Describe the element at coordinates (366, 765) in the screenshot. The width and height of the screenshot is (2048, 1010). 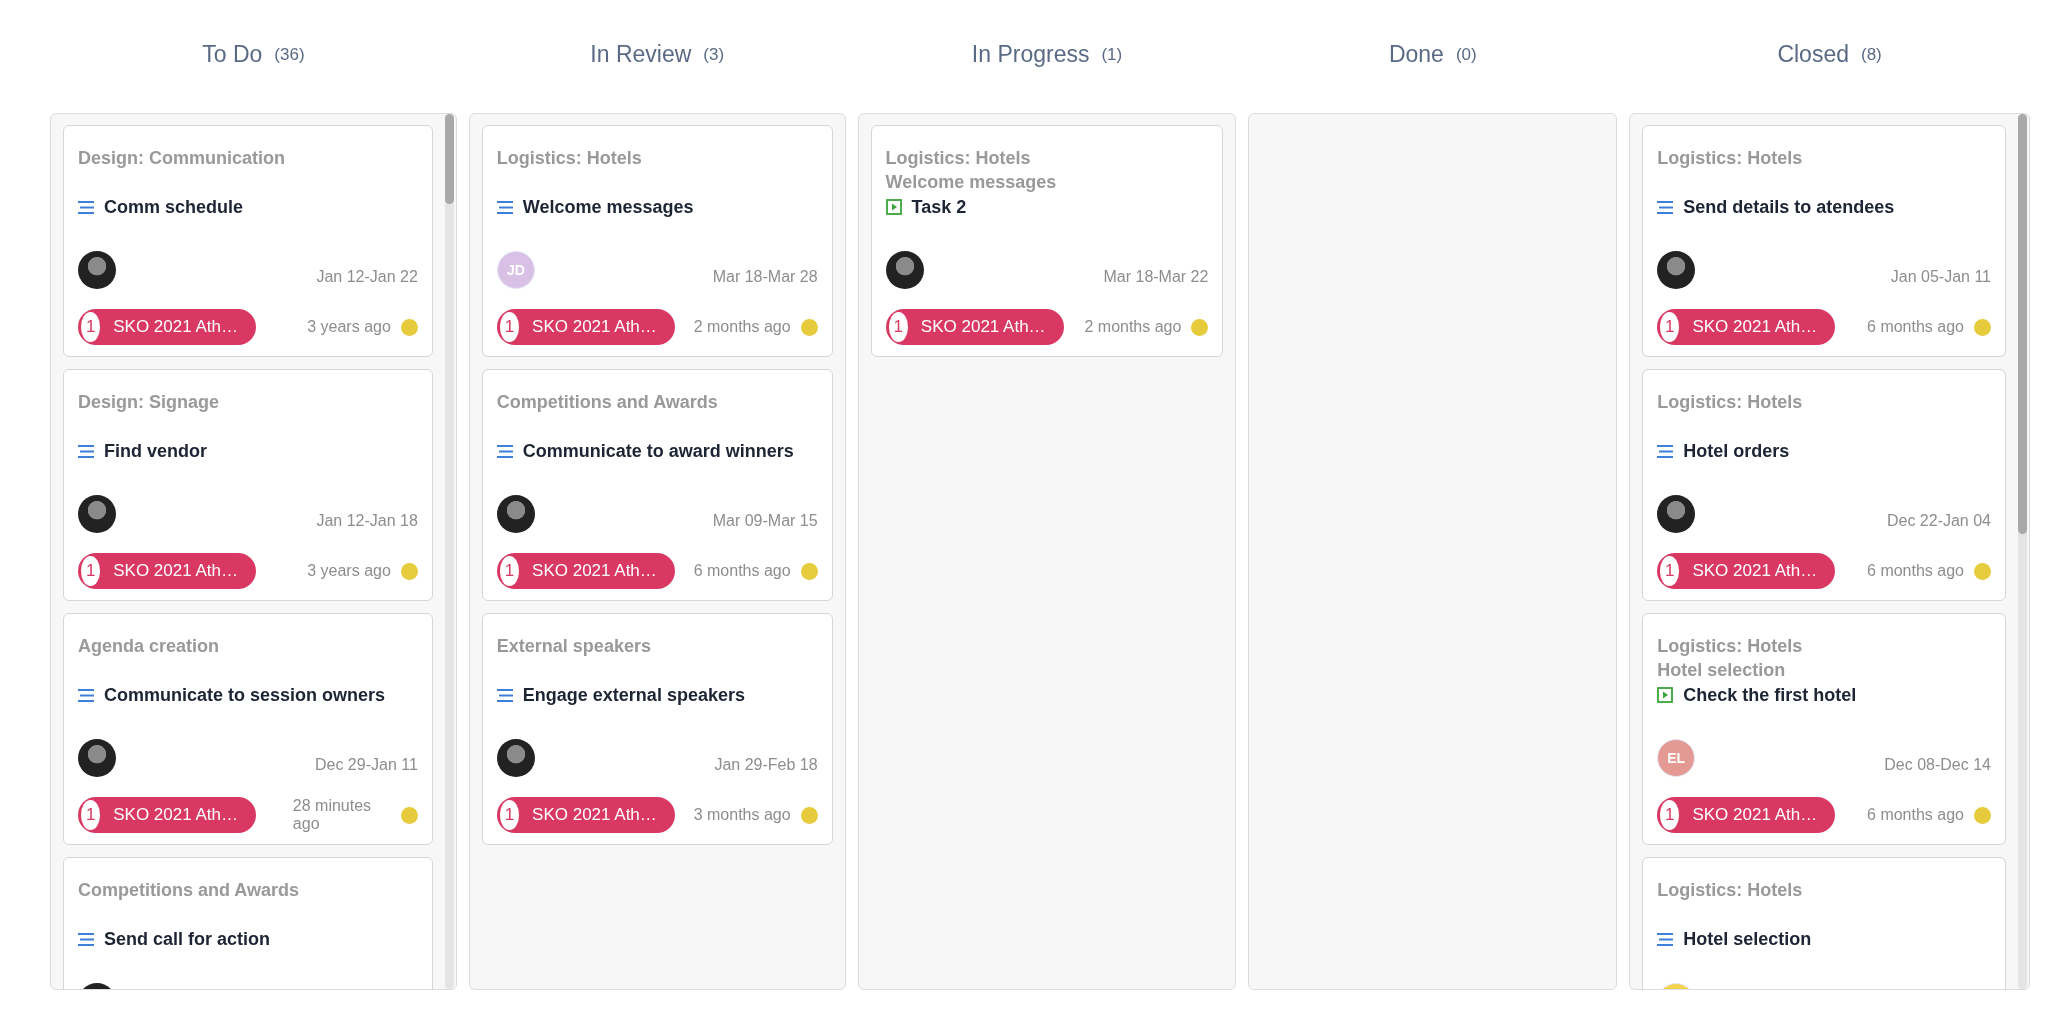
I see `date-range: Dec 29-Jan 11` at that location.